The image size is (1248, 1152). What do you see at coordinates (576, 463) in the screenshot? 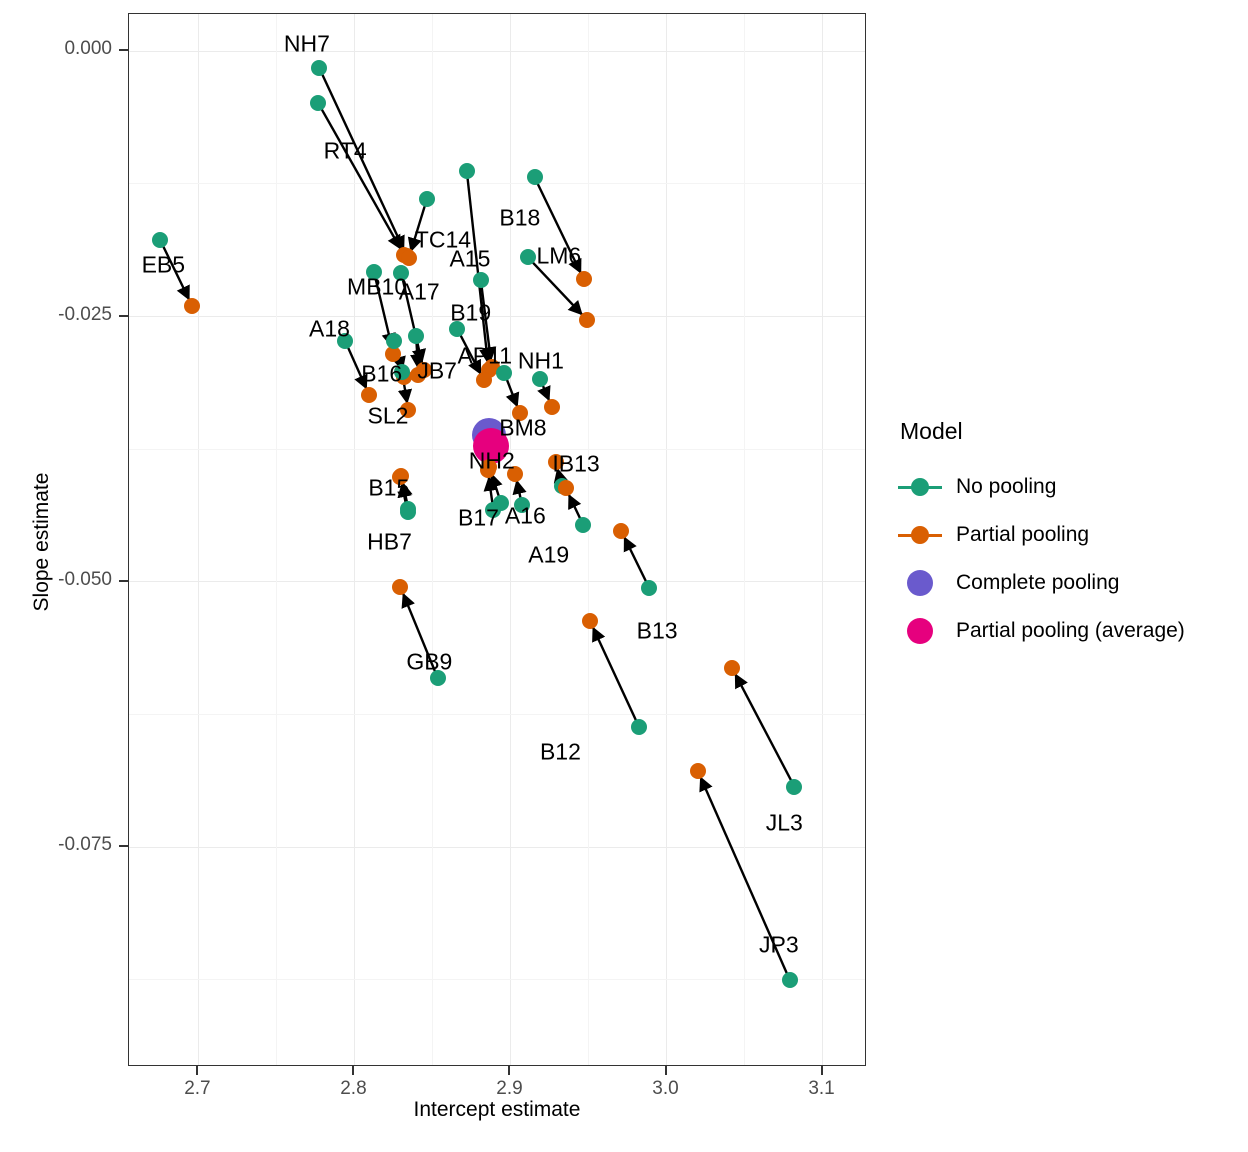
I see `point-label: IB13` at bounding box center [576, 463].